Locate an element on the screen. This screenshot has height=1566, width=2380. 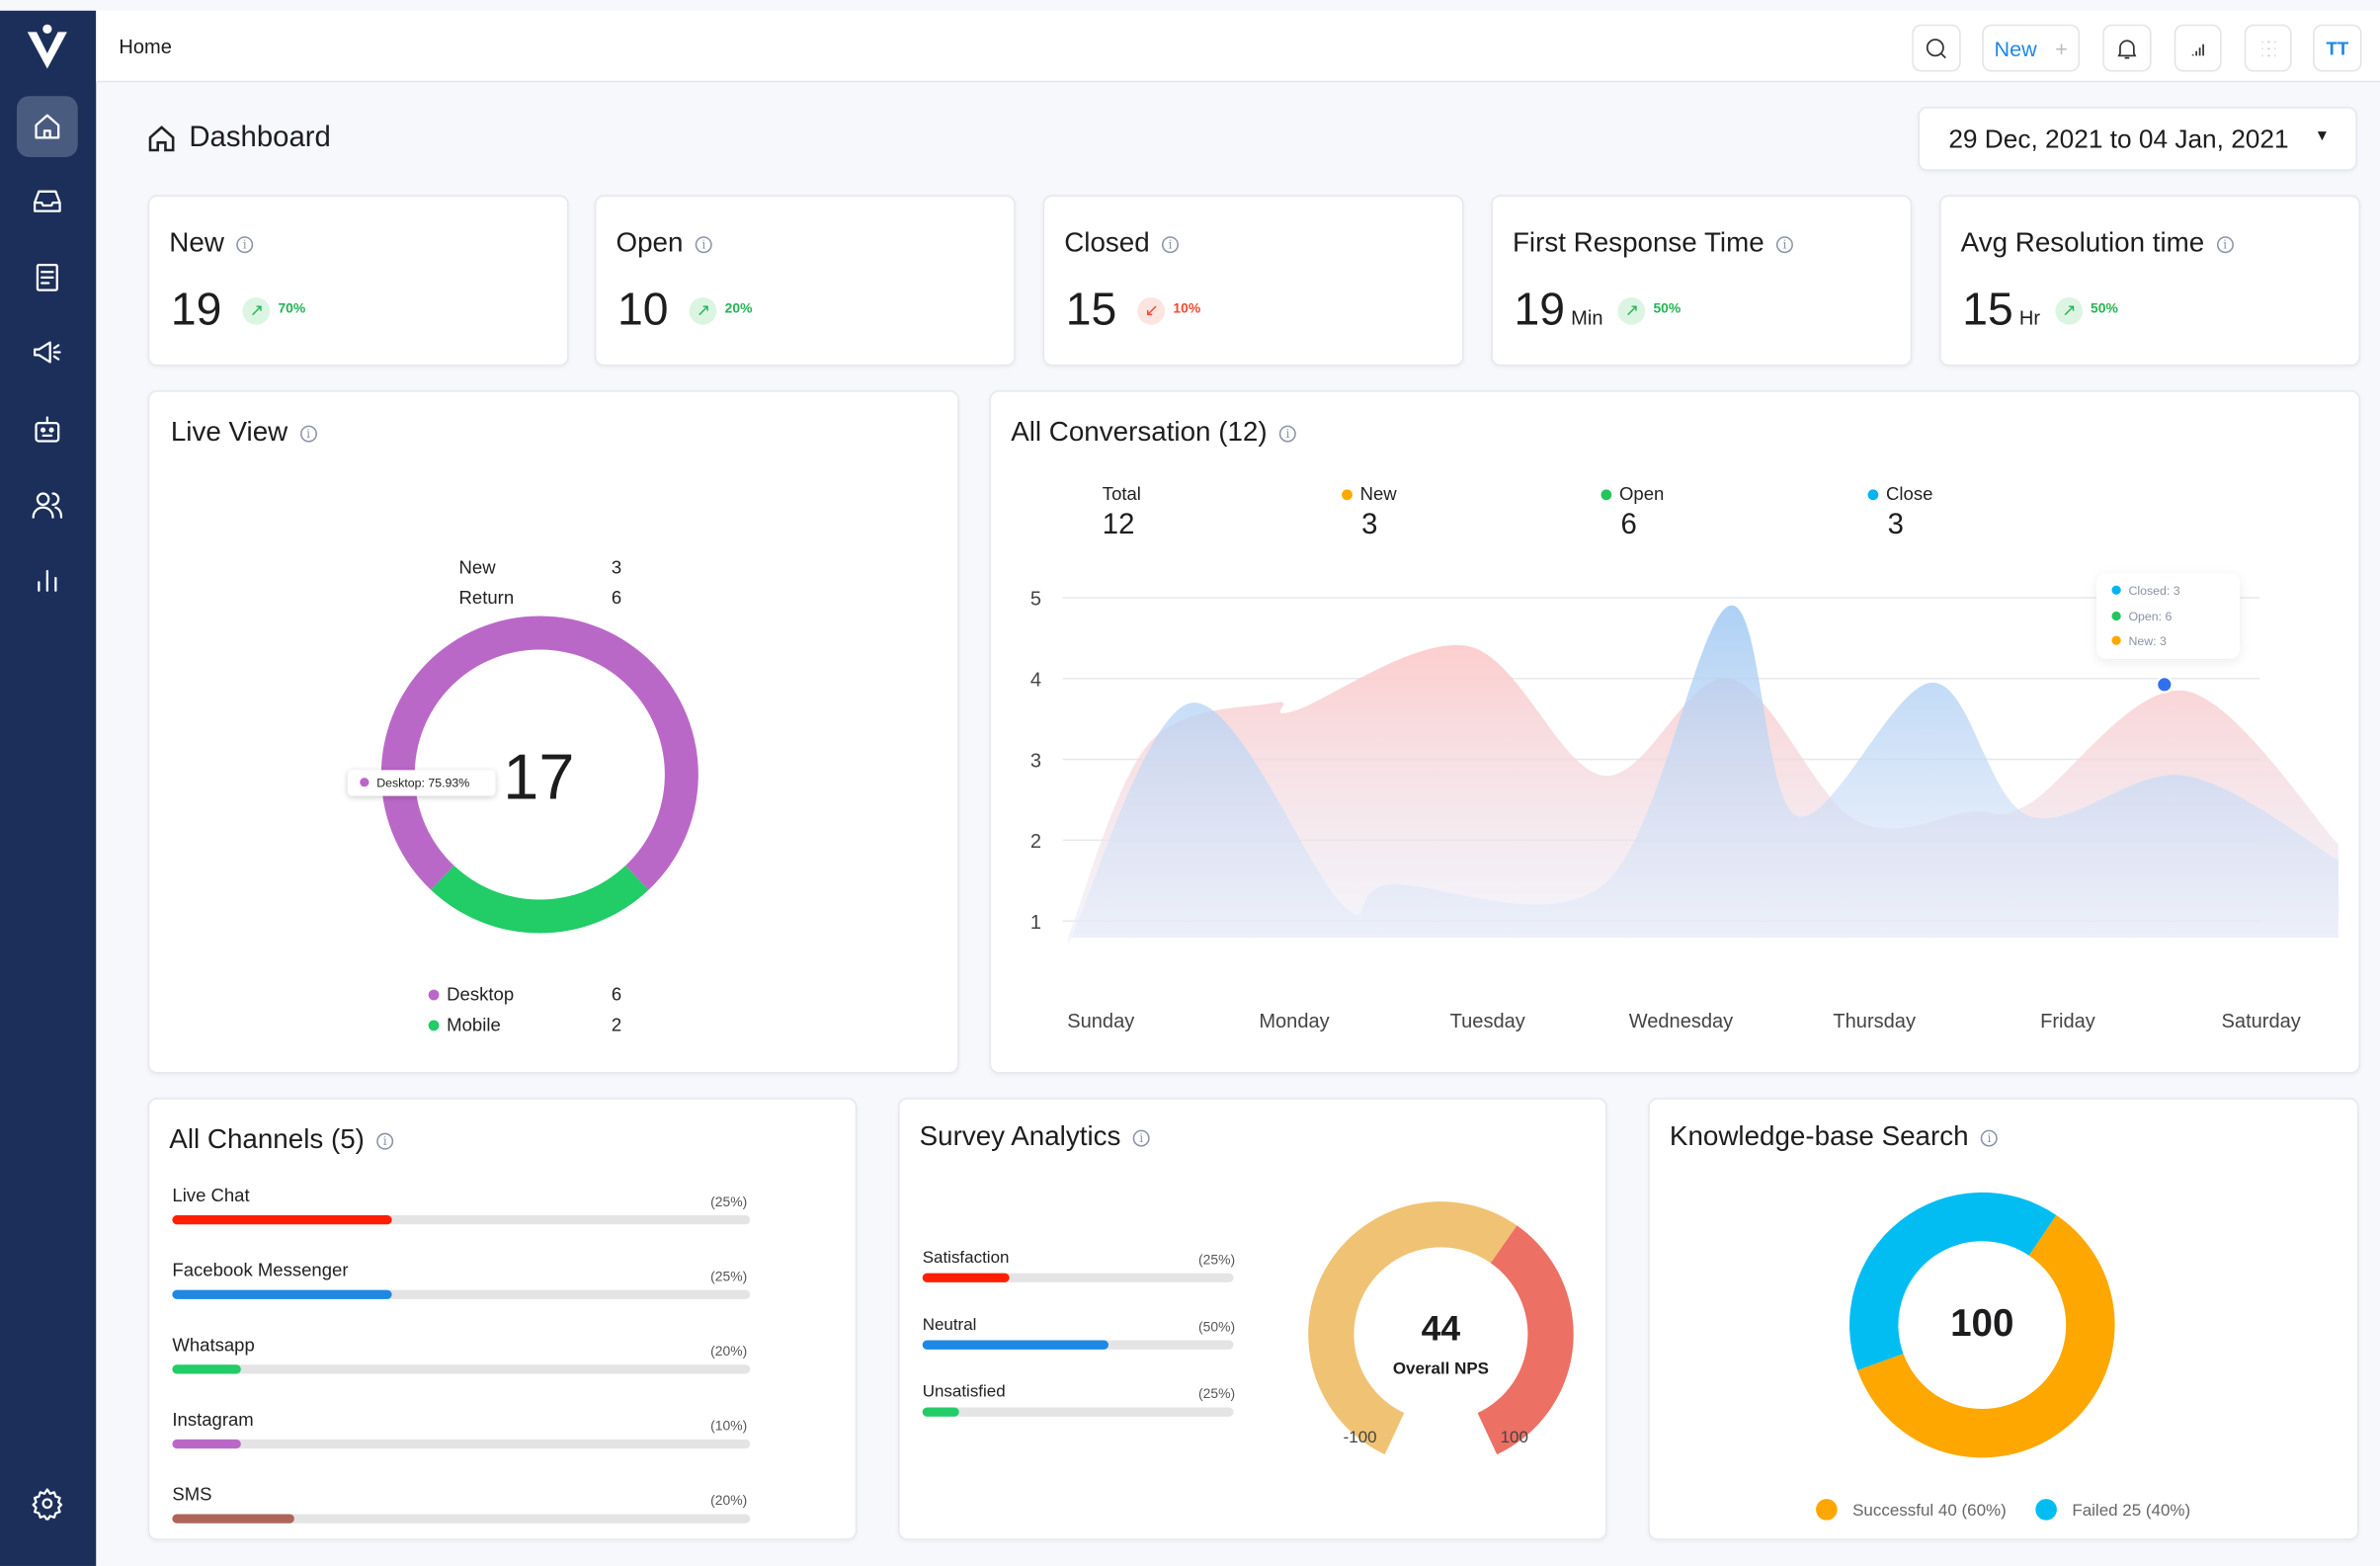
donut-slice-mobile is located at coordinates (540, 899).